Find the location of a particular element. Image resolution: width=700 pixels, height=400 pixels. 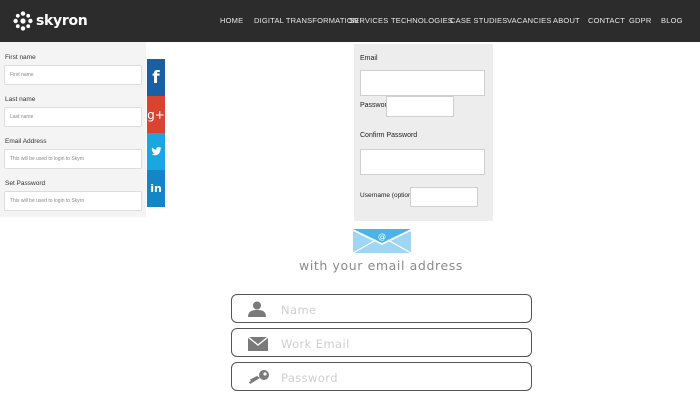

nav-item-technologies: TECHNOLOGIES is located at coordinates (422, 20).